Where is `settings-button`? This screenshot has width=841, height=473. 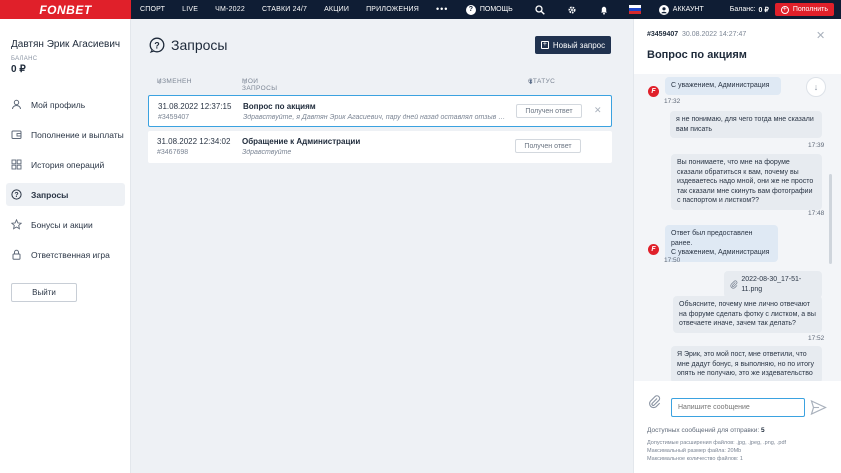
settings-button is located at coordinates (572, 10).